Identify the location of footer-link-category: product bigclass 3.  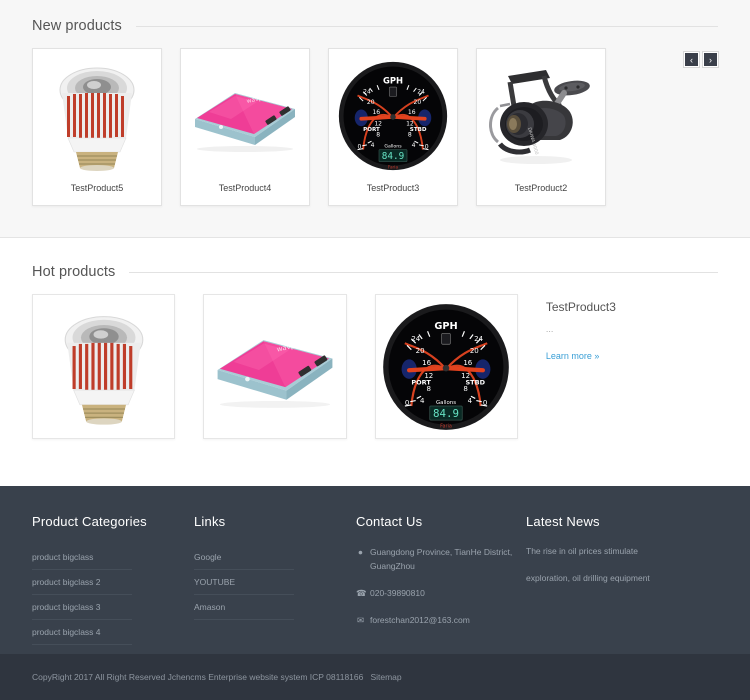
(82, 607).